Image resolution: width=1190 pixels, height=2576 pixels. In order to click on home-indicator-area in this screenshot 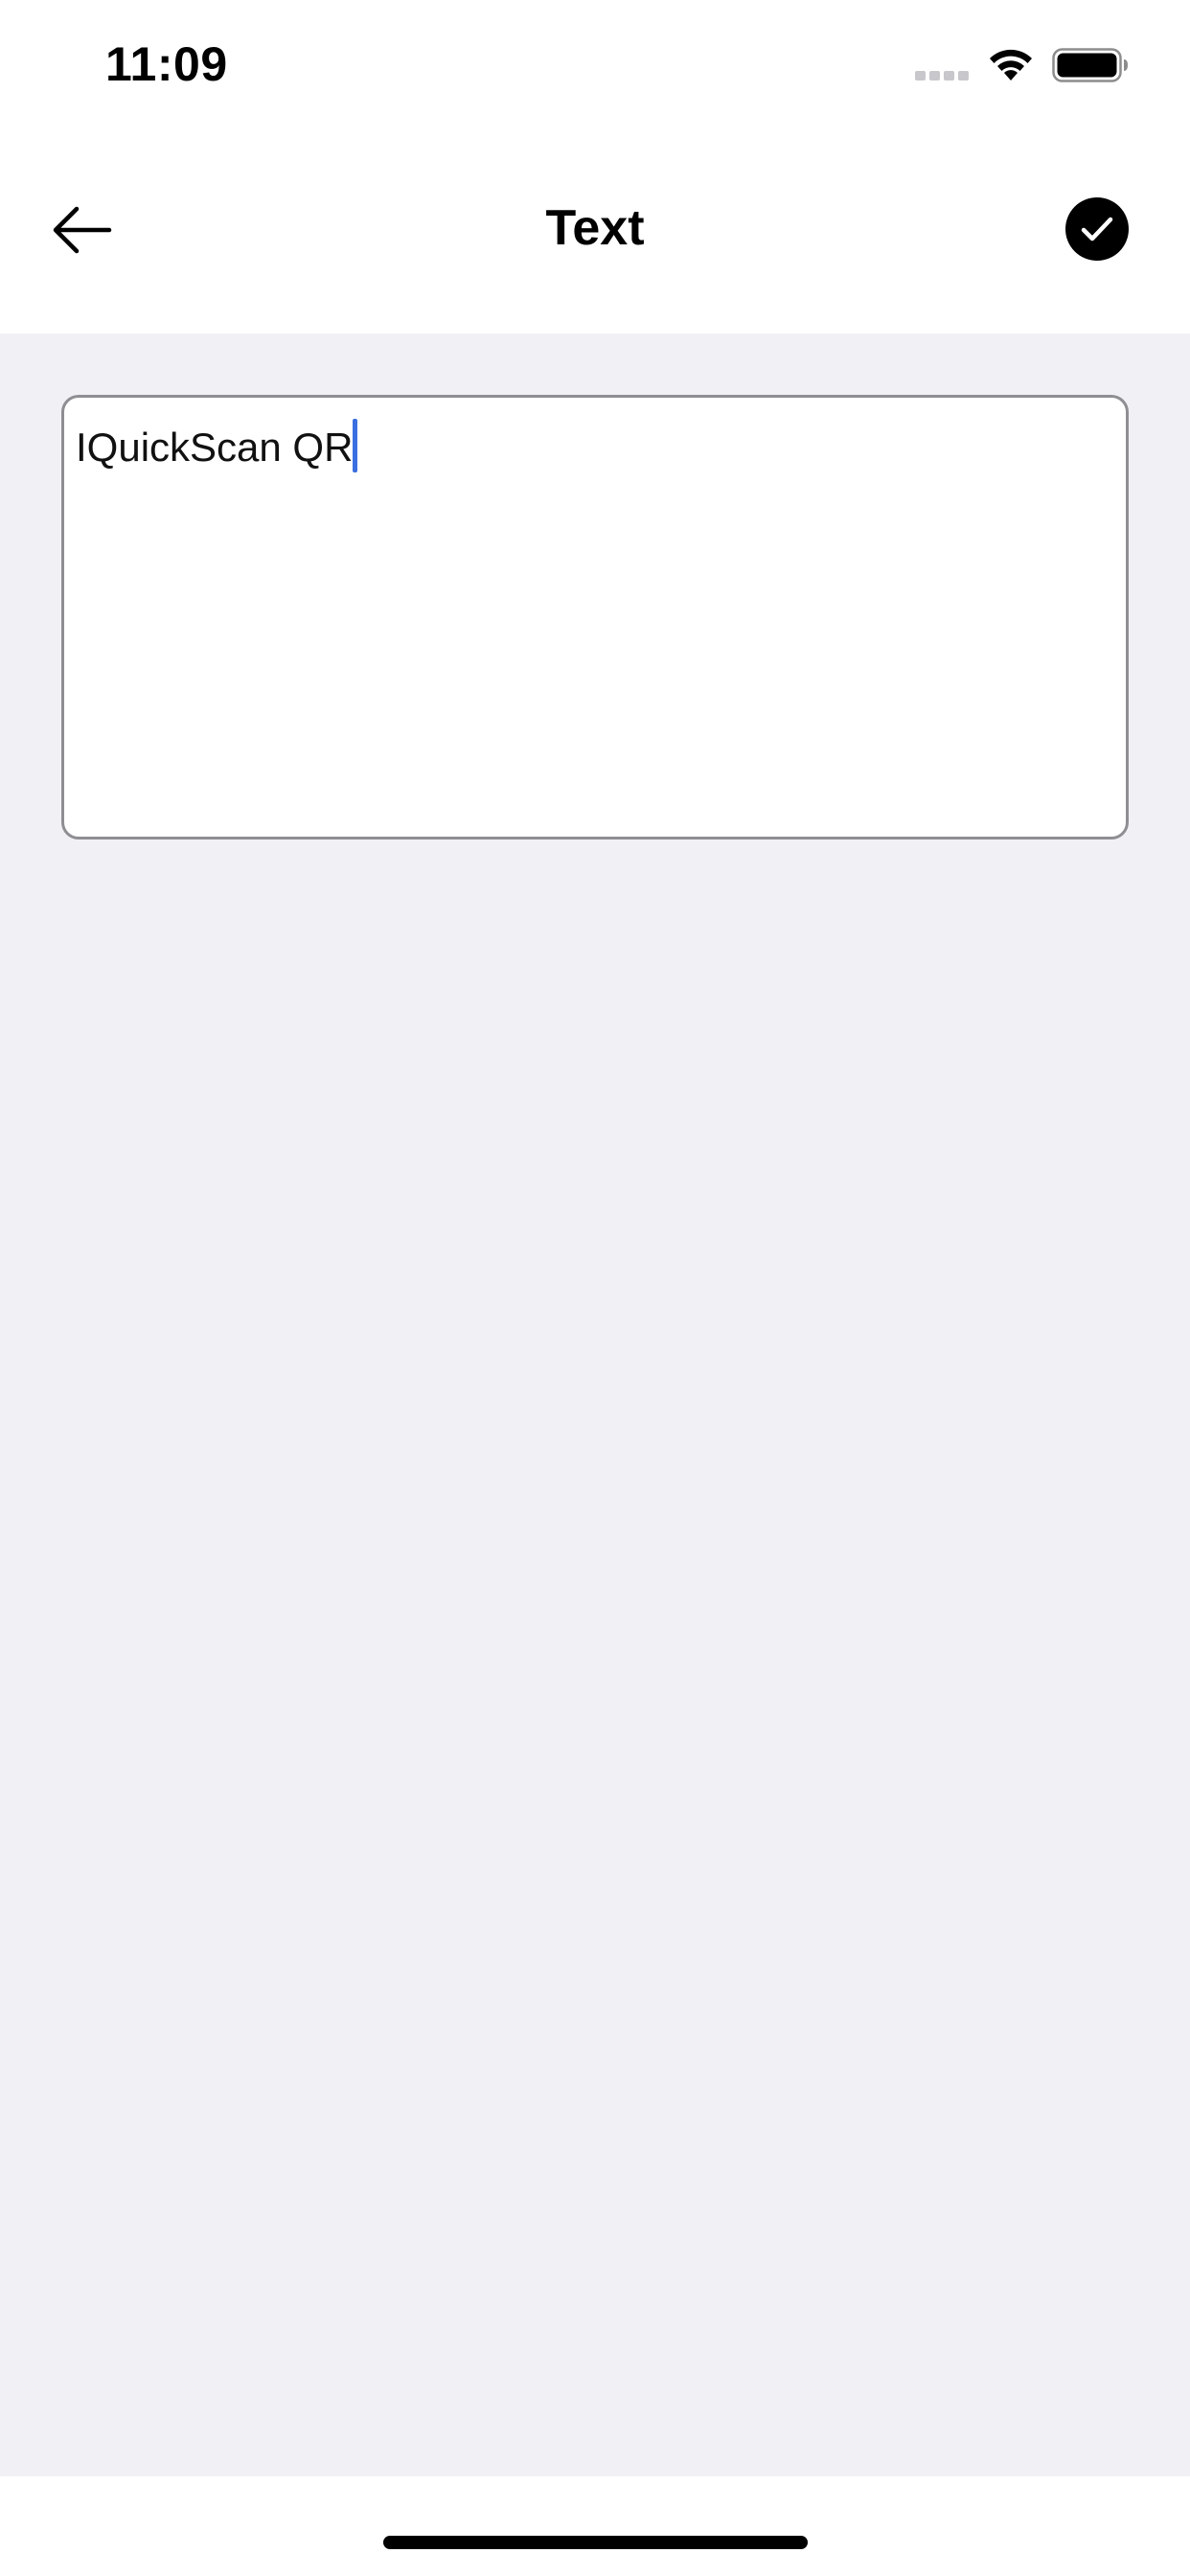, I will do `click(595, 2526)`.